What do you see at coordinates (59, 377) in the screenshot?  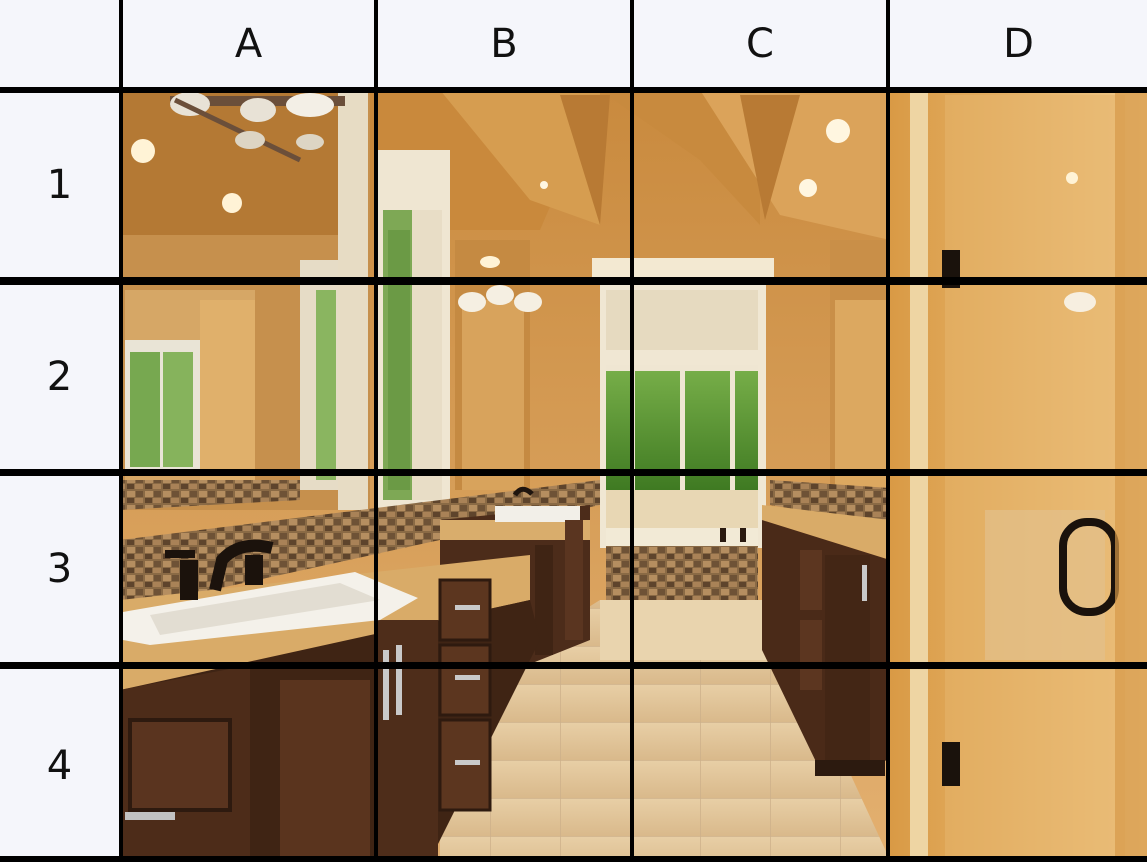 I see `row-header-2: 2` at bounding box center [59, 377].